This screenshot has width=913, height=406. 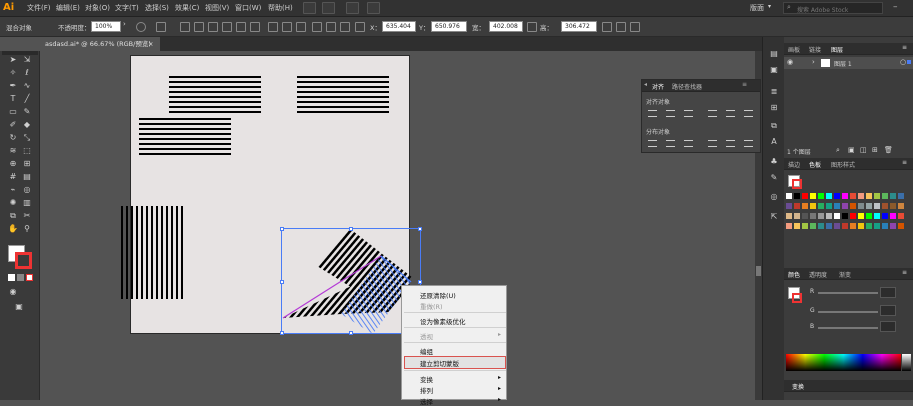 What do you see at coordinates (157, 8) in the screenshot?
I see `menu-select: 选择(S)` at bounding box center [157, 8].